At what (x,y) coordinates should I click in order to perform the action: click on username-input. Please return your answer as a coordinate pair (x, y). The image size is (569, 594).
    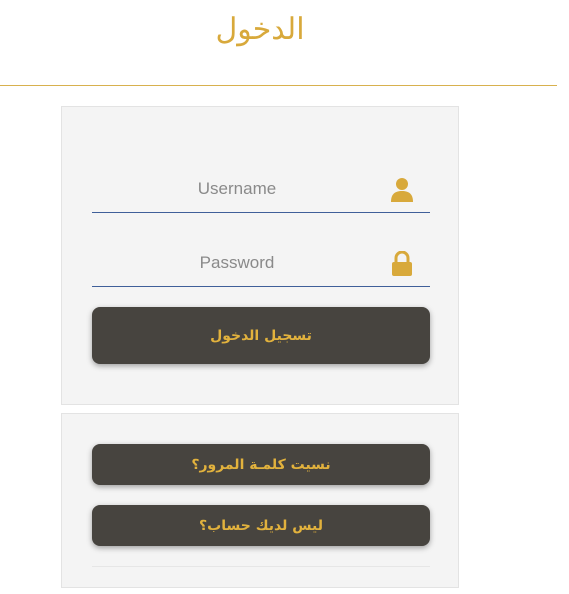
    Looking at the image, I should click on (237, 189).